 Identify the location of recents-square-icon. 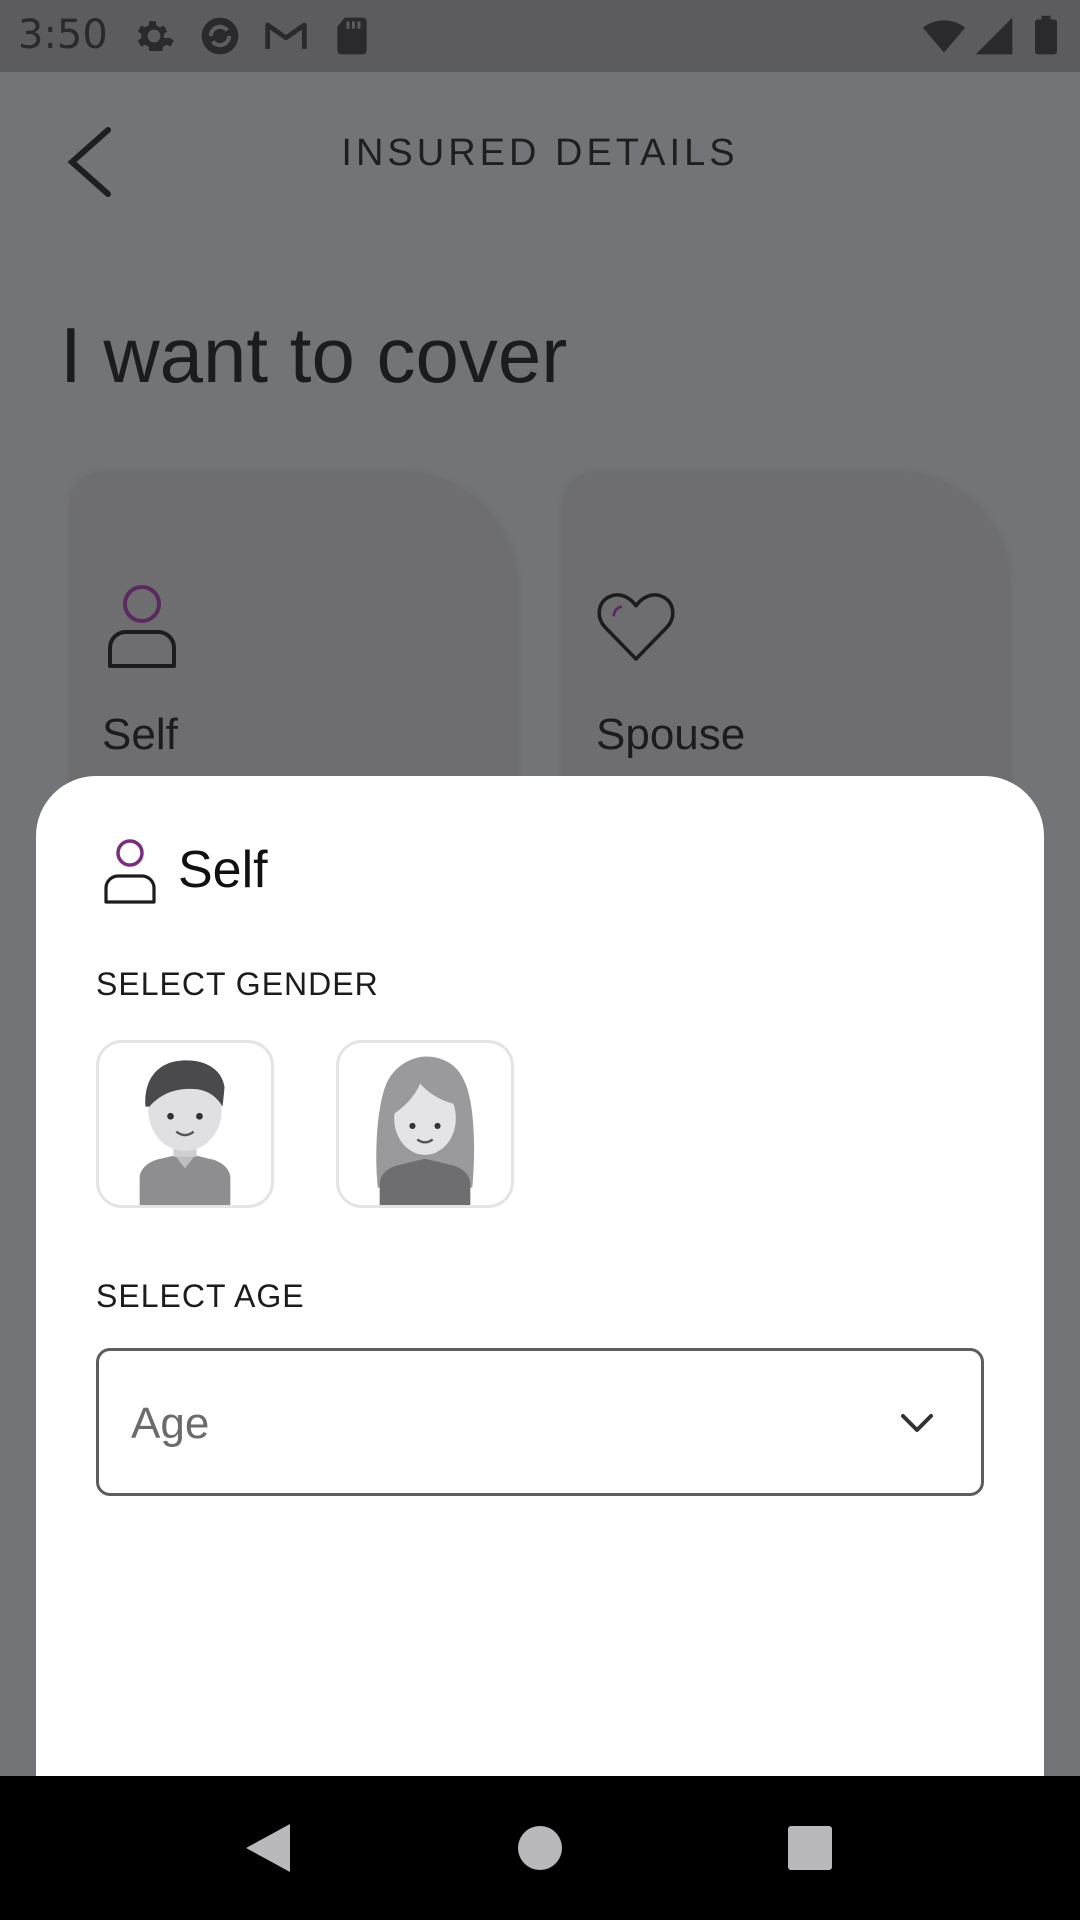
(810, 1848).